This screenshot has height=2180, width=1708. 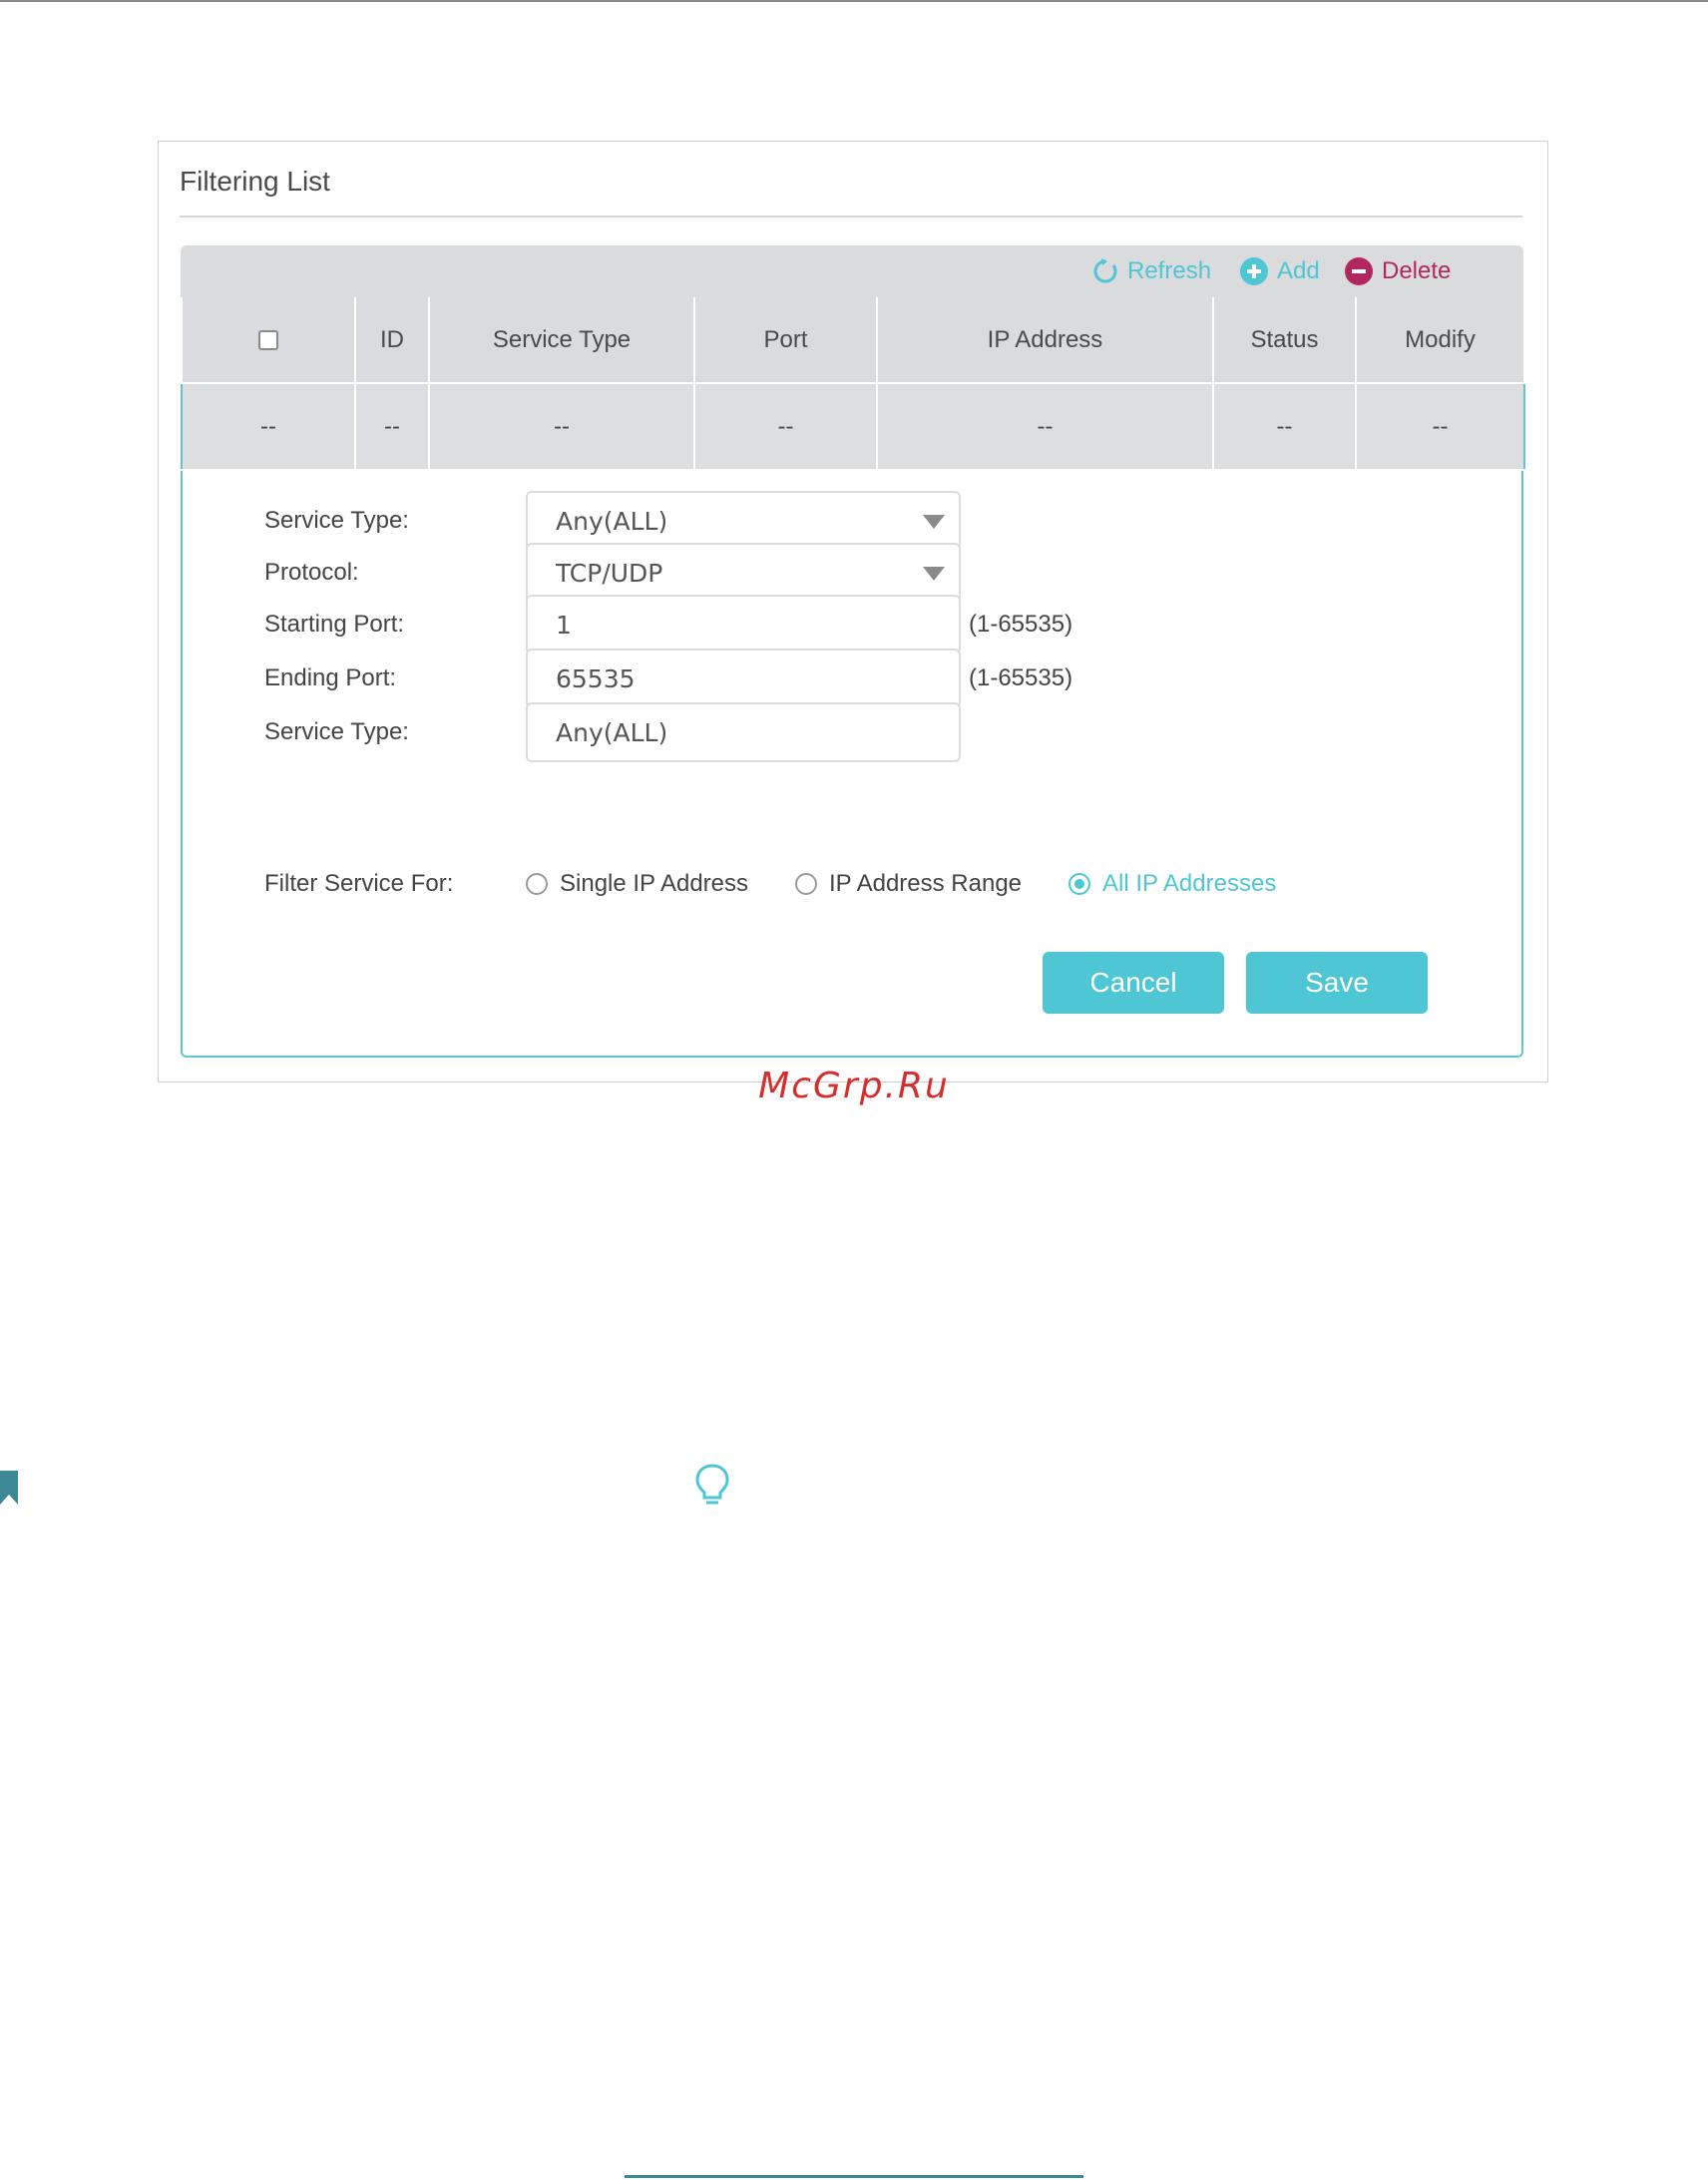 What do you see at coordinates (564, 625) in the screenshot?
I see `starting-port-value: 1` at bounding box center [564, 625].